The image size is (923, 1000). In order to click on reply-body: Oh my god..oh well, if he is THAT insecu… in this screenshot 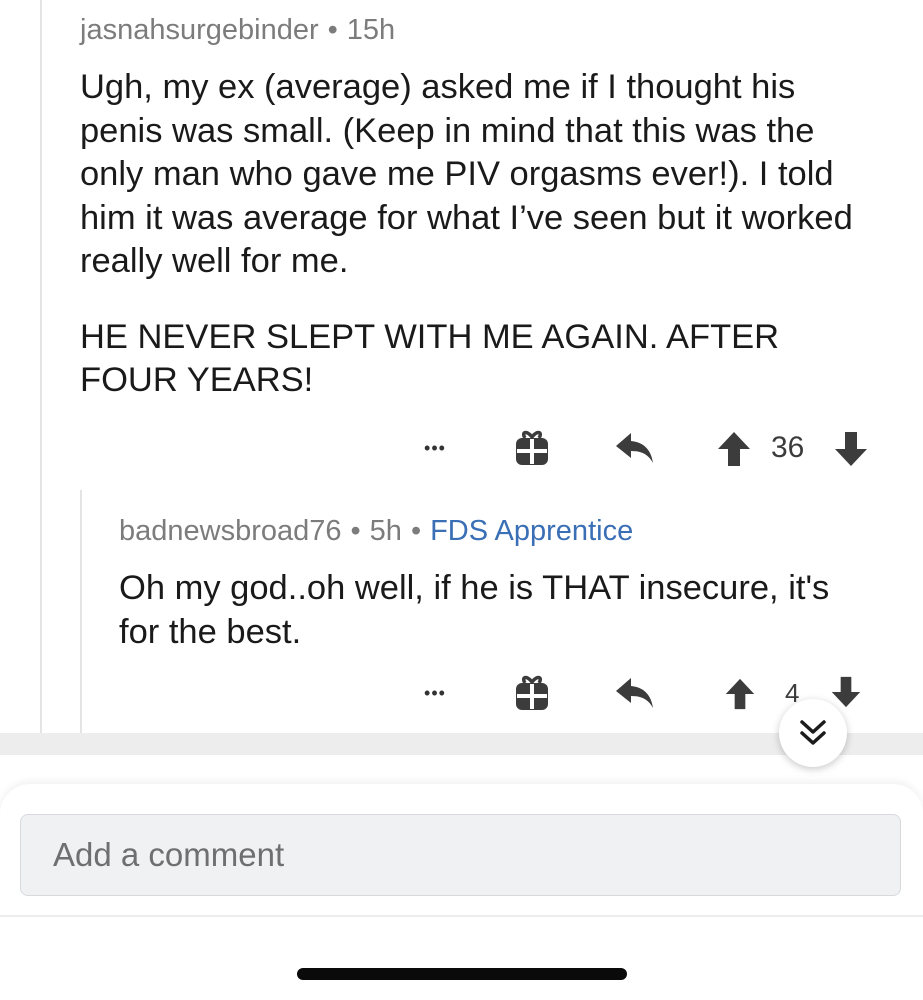, I will do `click(489, 610)`.